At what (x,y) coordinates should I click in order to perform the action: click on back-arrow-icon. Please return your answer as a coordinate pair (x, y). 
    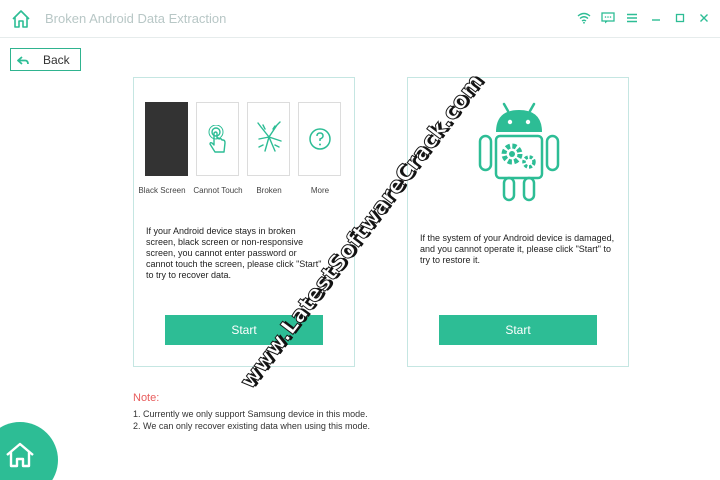
    Looking at the image, I should click on (23, 60).